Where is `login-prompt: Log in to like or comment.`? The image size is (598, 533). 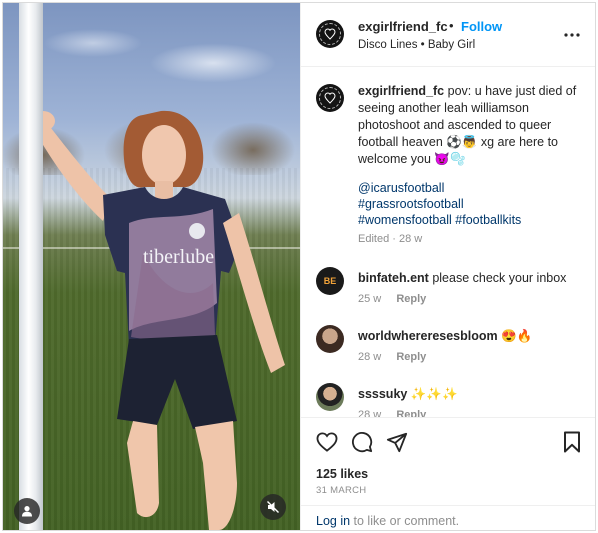 login-prompt: Log in to like or comment. is located at coordinates (448, 517).